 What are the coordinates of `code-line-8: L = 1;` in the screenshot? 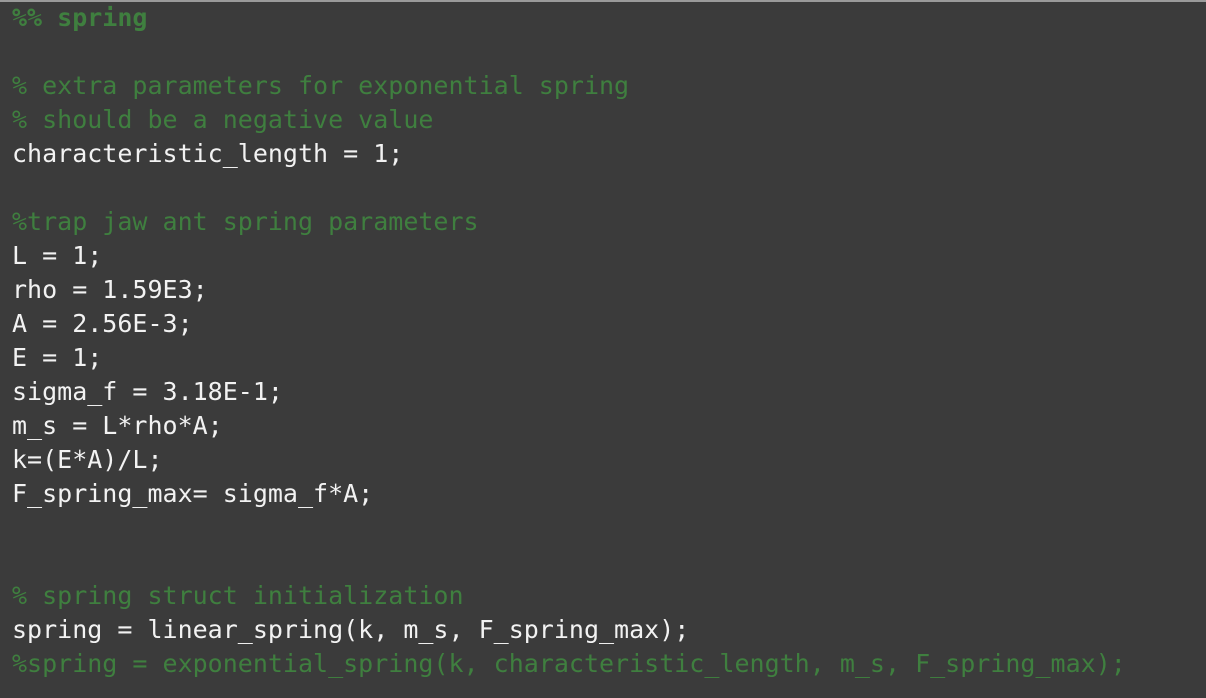 It's located at (607, 256).